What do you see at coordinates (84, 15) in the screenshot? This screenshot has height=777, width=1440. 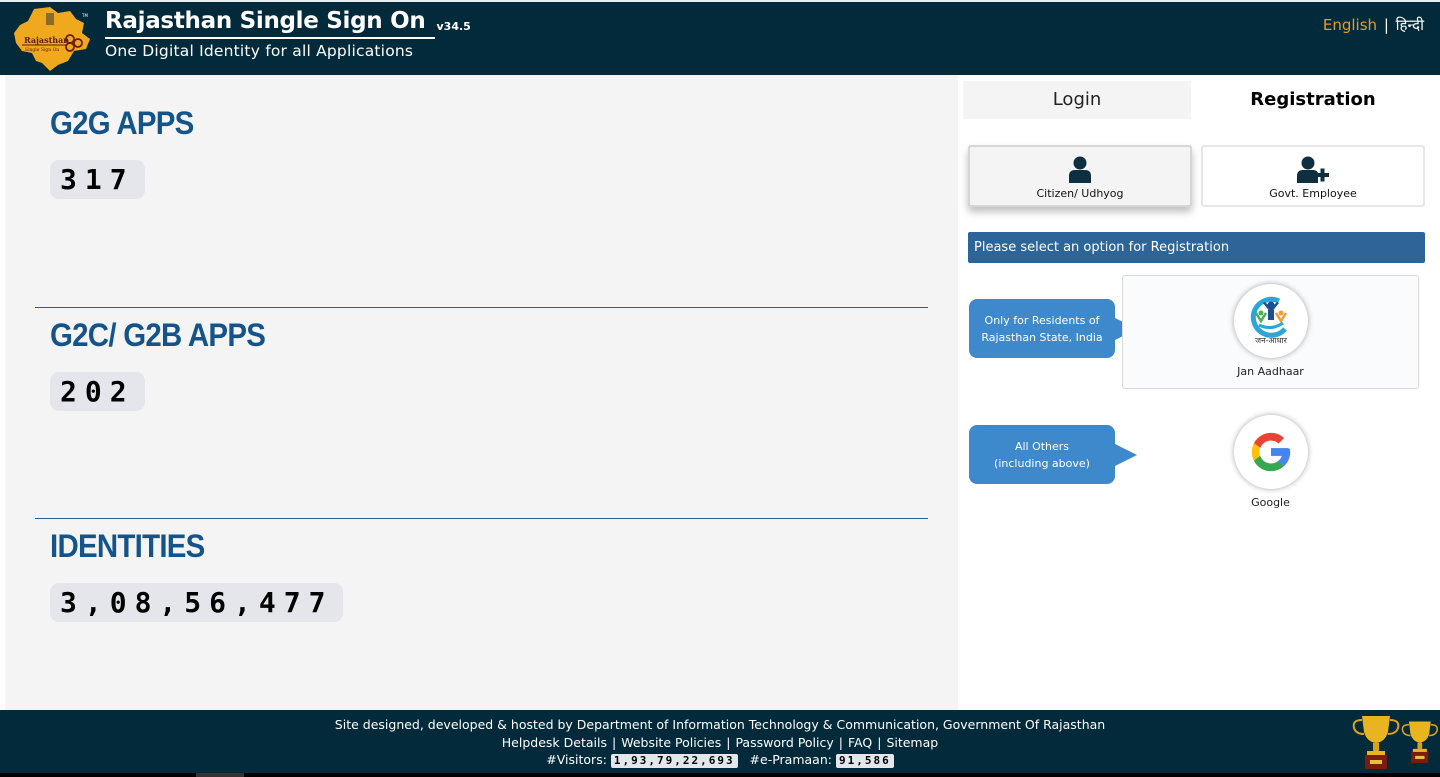 I see `svg-text: TM` at bounding box center [84, 15].